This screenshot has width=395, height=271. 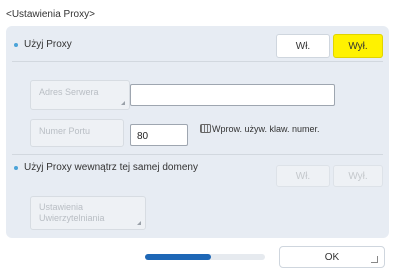 I want to click on server-address-button: Adres Serwera, so click(x=80, y=95).